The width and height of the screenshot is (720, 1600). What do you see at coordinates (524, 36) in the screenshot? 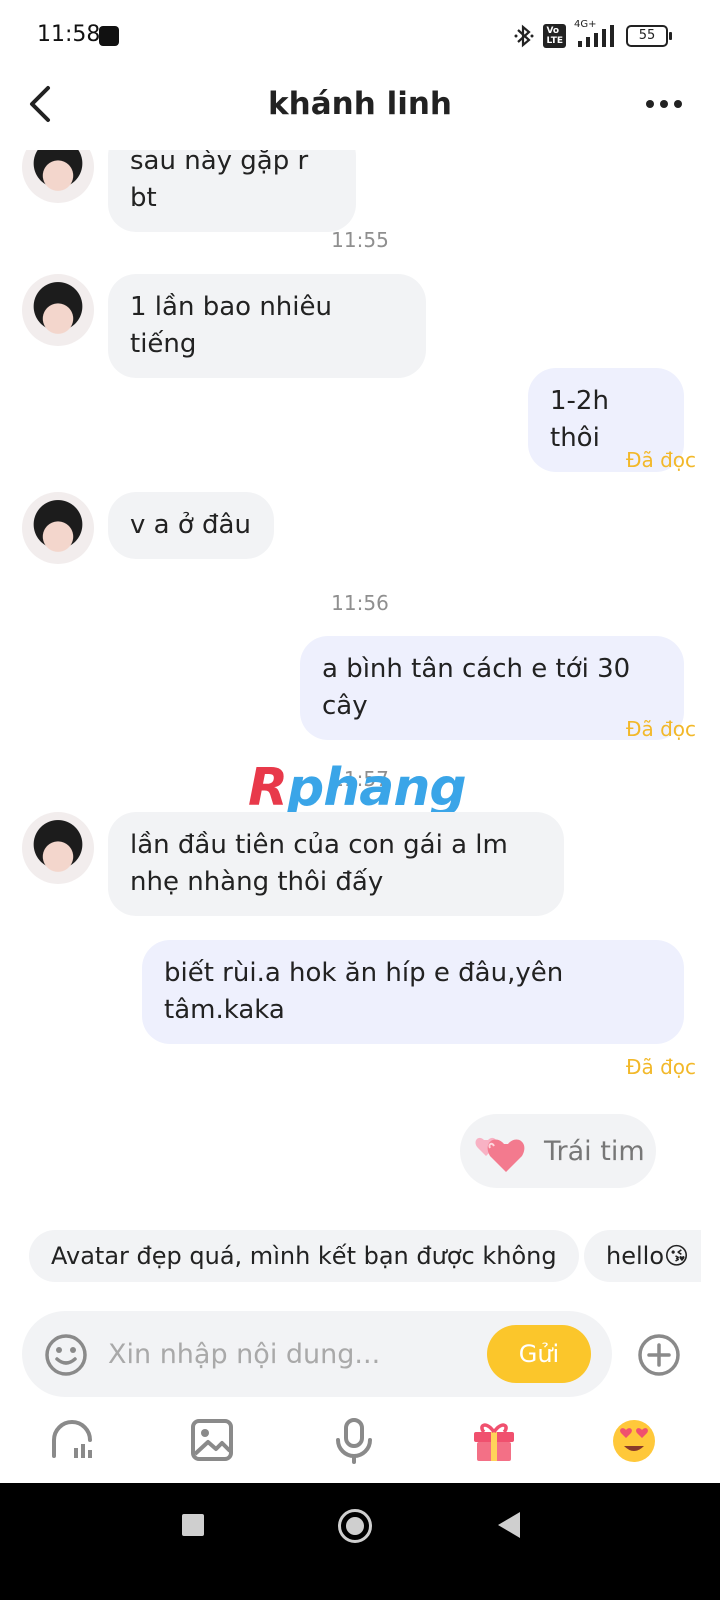
I see `bluetooth-icon` at bounding box center [524, 36].